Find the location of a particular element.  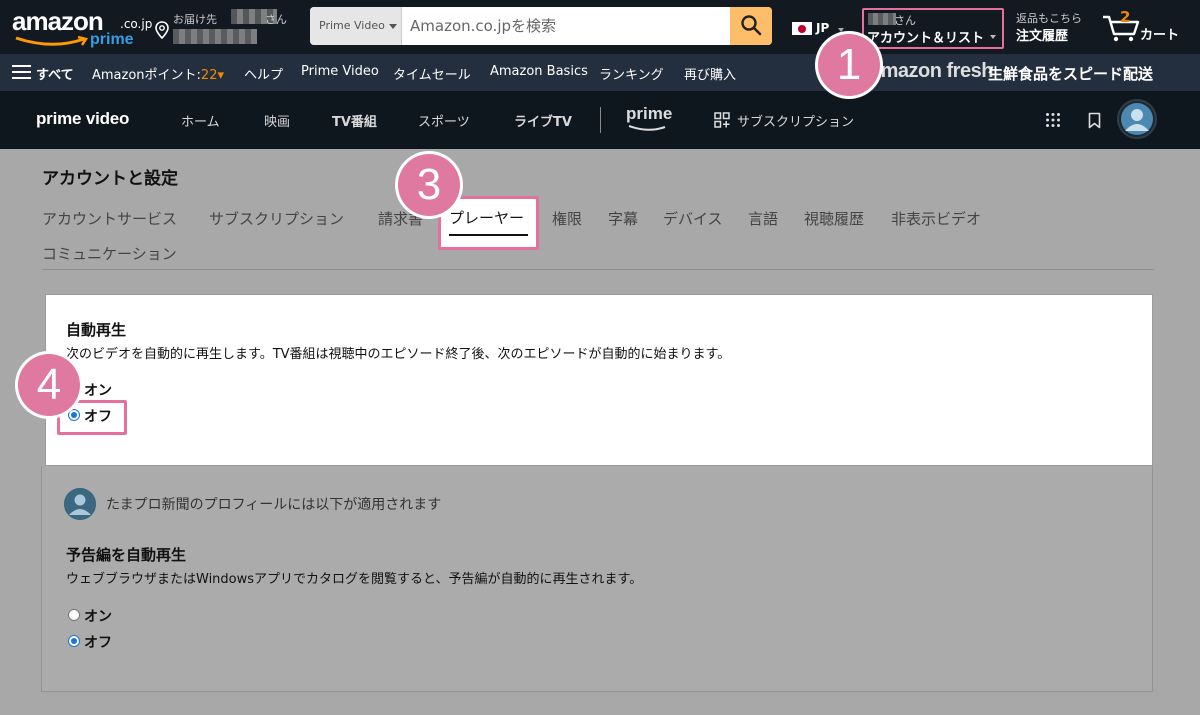

logo-tld: .co.jp is located at coordinates (136, 24).